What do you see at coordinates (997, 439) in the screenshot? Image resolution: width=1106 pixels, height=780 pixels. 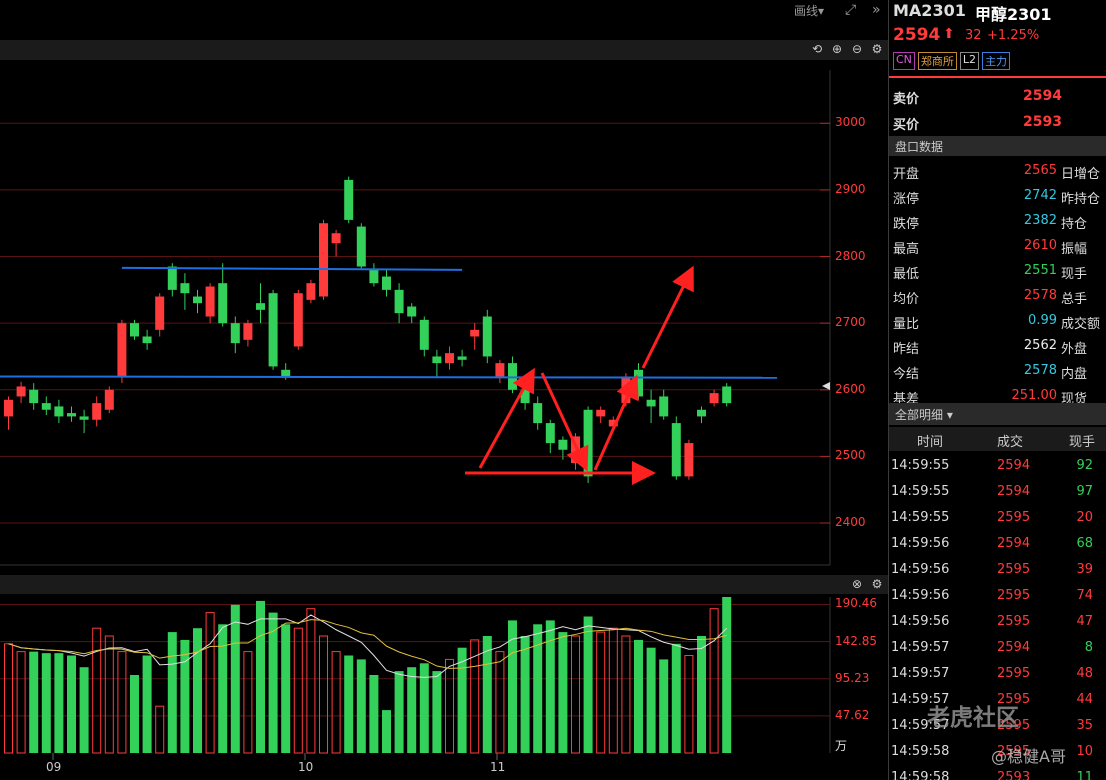 I see `ticks-header: 时间 成交 现手` at bounding box center [997, 439].